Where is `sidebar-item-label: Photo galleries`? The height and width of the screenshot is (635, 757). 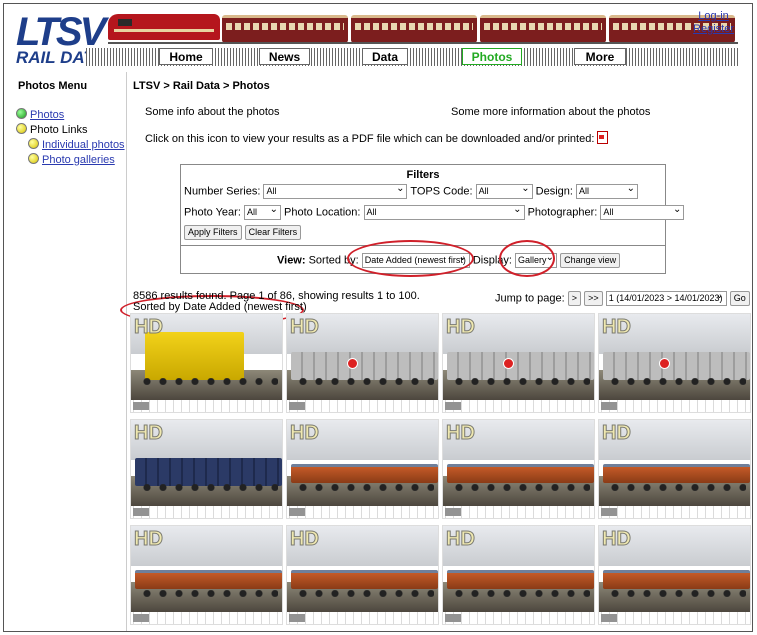
sidebar-item-label: Photo galleries is located at coordinates (78, 160).